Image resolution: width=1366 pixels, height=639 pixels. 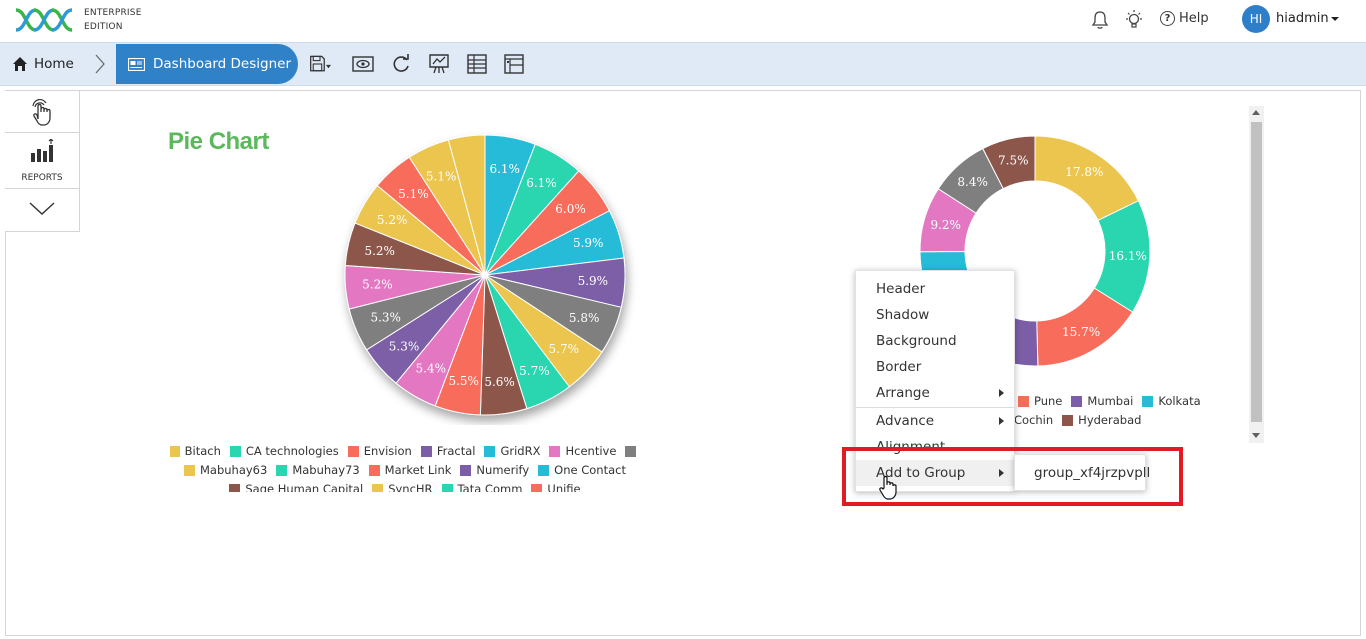 I want to click on slice-data-label: 5.1%, so click(x=441, y=176).